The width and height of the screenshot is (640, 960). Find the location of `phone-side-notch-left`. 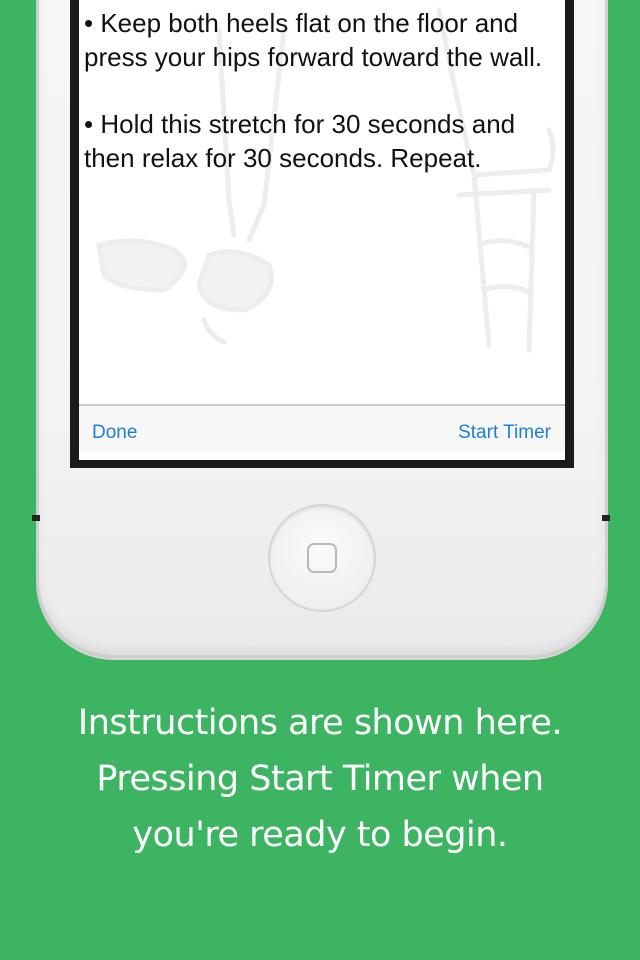

phone-side-notch-left is located at coordinates (36, 518).